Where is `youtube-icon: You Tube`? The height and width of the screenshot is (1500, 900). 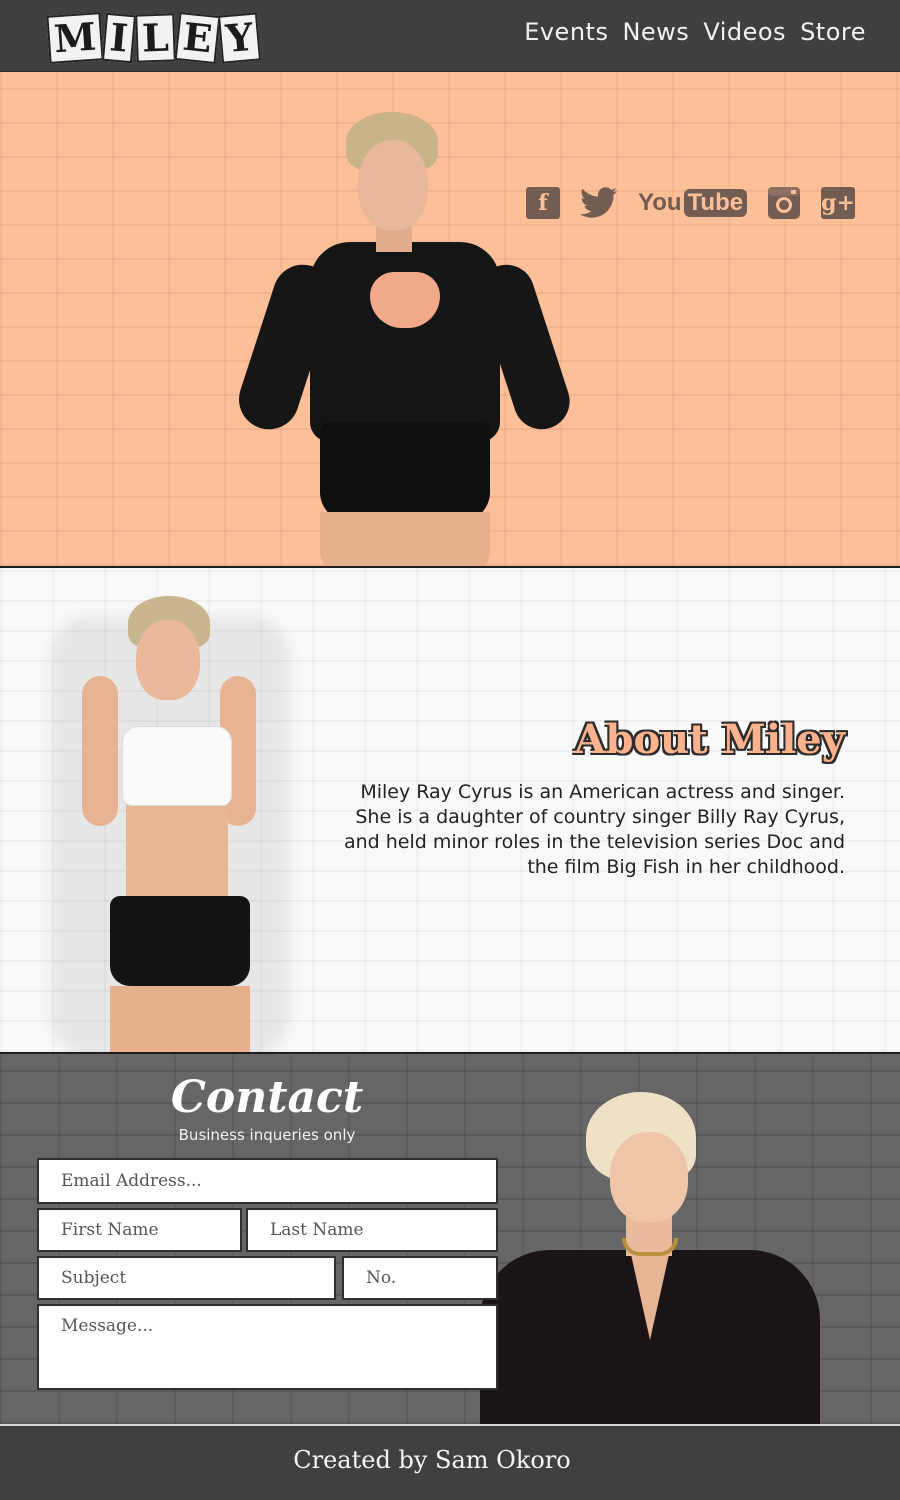
youtube-icon: You Tube is located at coordinates (693, 203).